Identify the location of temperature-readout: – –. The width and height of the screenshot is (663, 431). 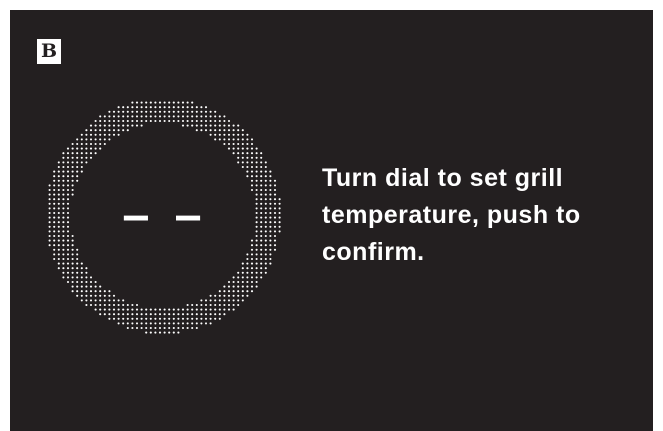
(163, 216).